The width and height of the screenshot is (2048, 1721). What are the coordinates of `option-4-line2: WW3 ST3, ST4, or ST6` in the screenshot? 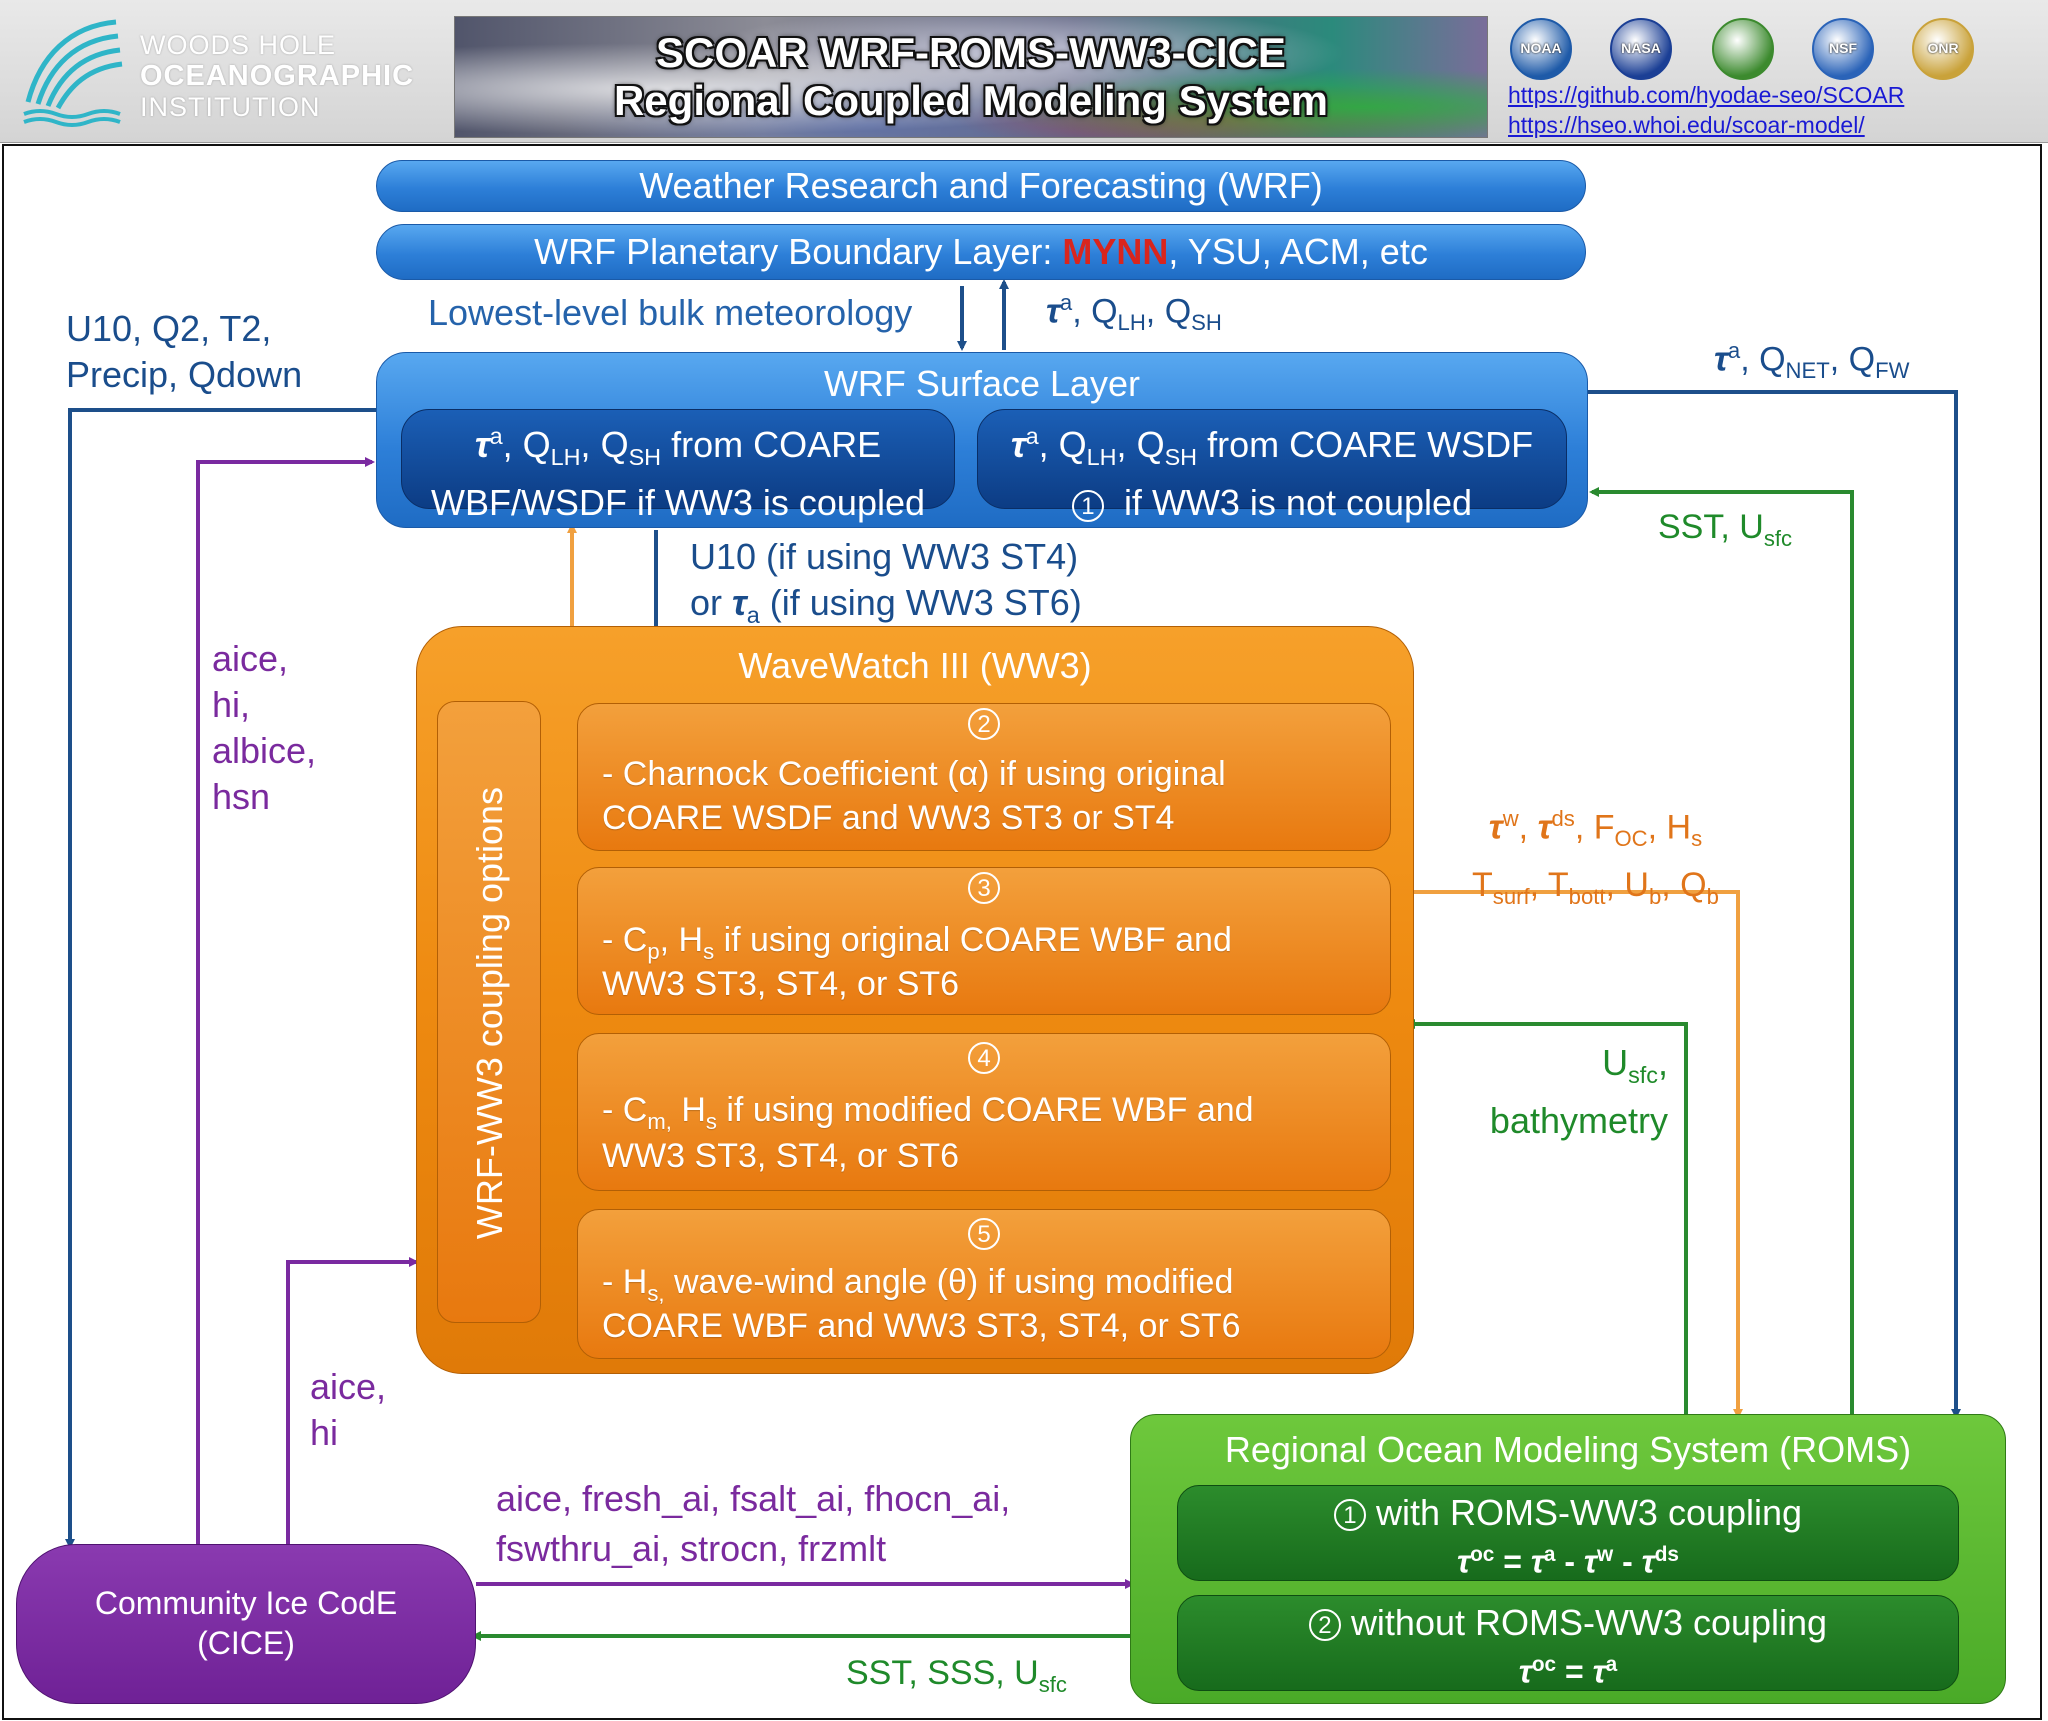 It's located at (781, 1156).